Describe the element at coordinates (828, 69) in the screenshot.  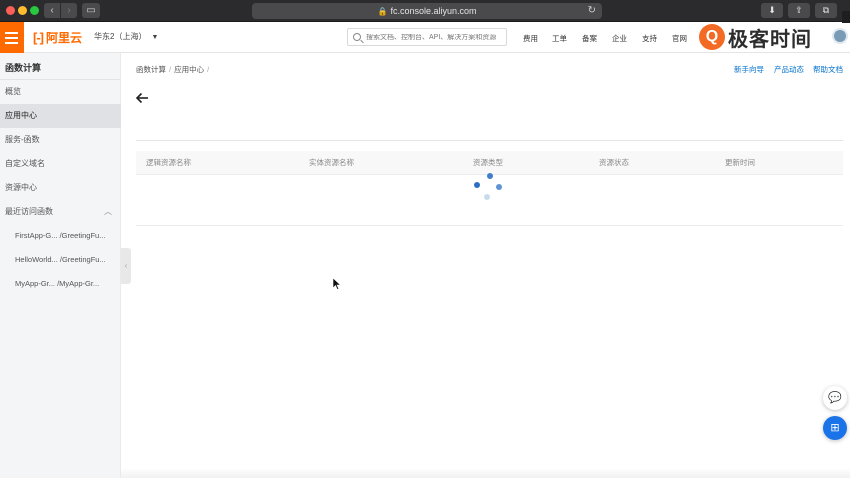
I see `link-help-docs: 帮助文档` at that location.